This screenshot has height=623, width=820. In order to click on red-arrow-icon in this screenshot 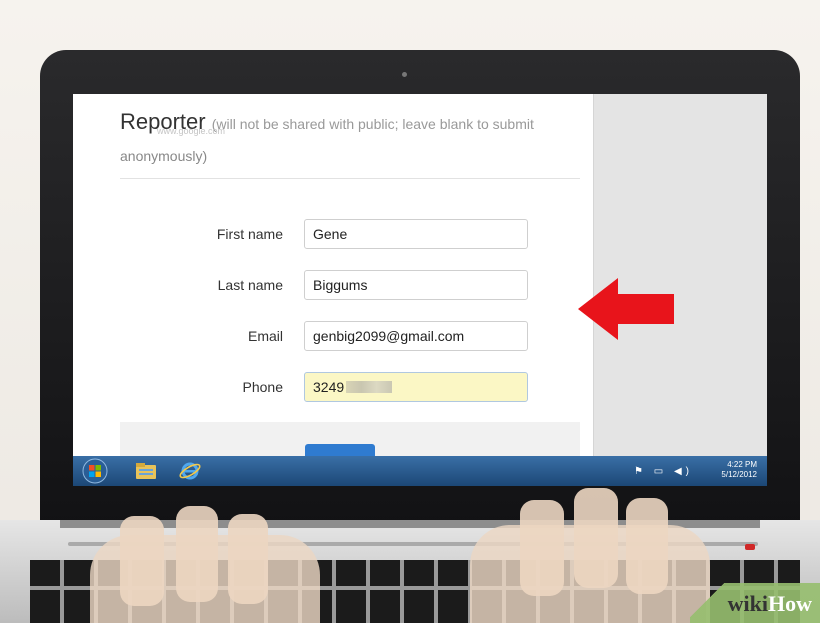, I will do `click(626, 309)`.